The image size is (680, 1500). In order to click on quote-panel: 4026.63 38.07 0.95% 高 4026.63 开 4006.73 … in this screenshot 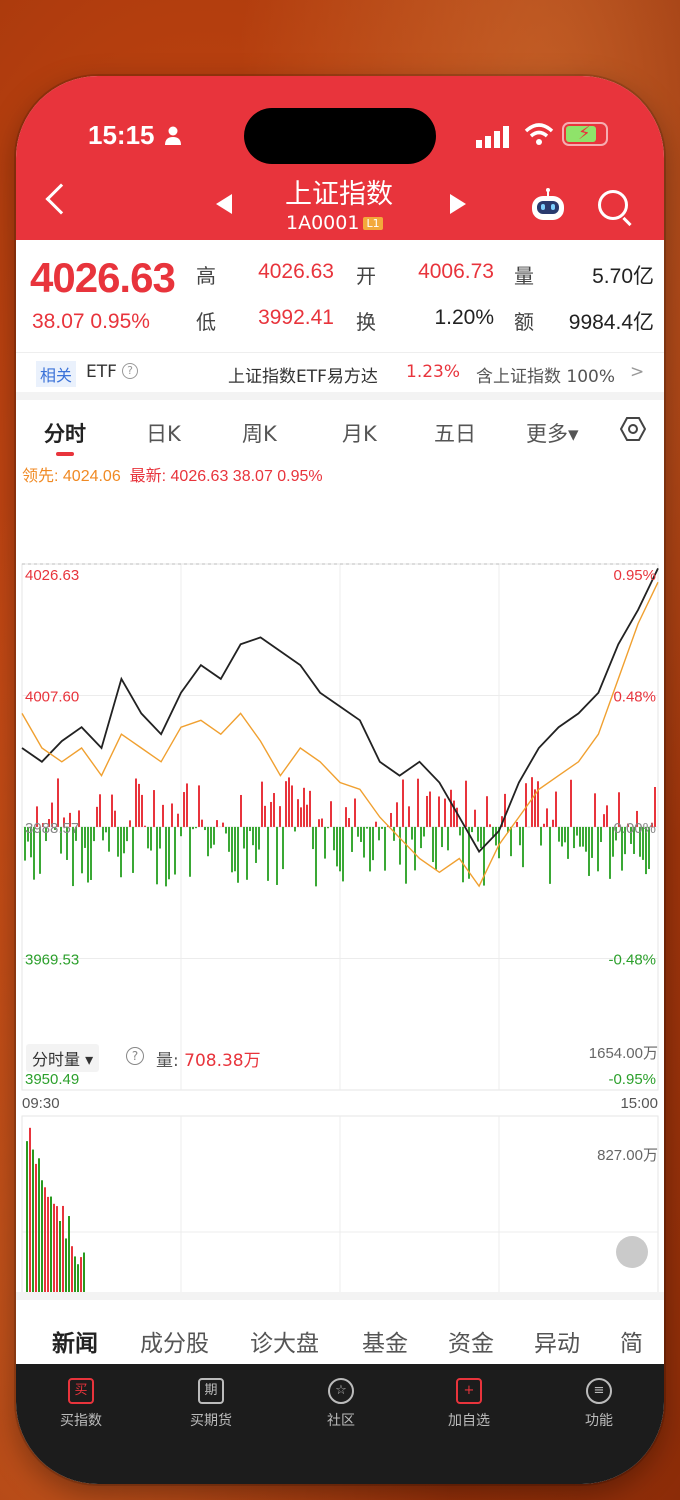, I will do `click(340, 295)`.